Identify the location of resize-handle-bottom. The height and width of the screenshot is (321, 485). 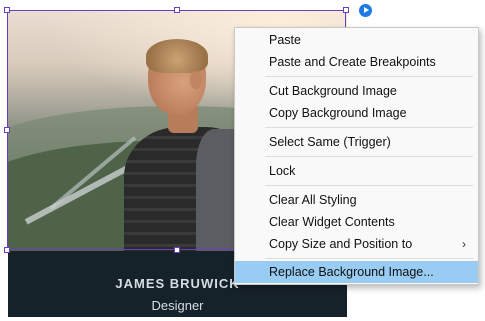
(177, 250).